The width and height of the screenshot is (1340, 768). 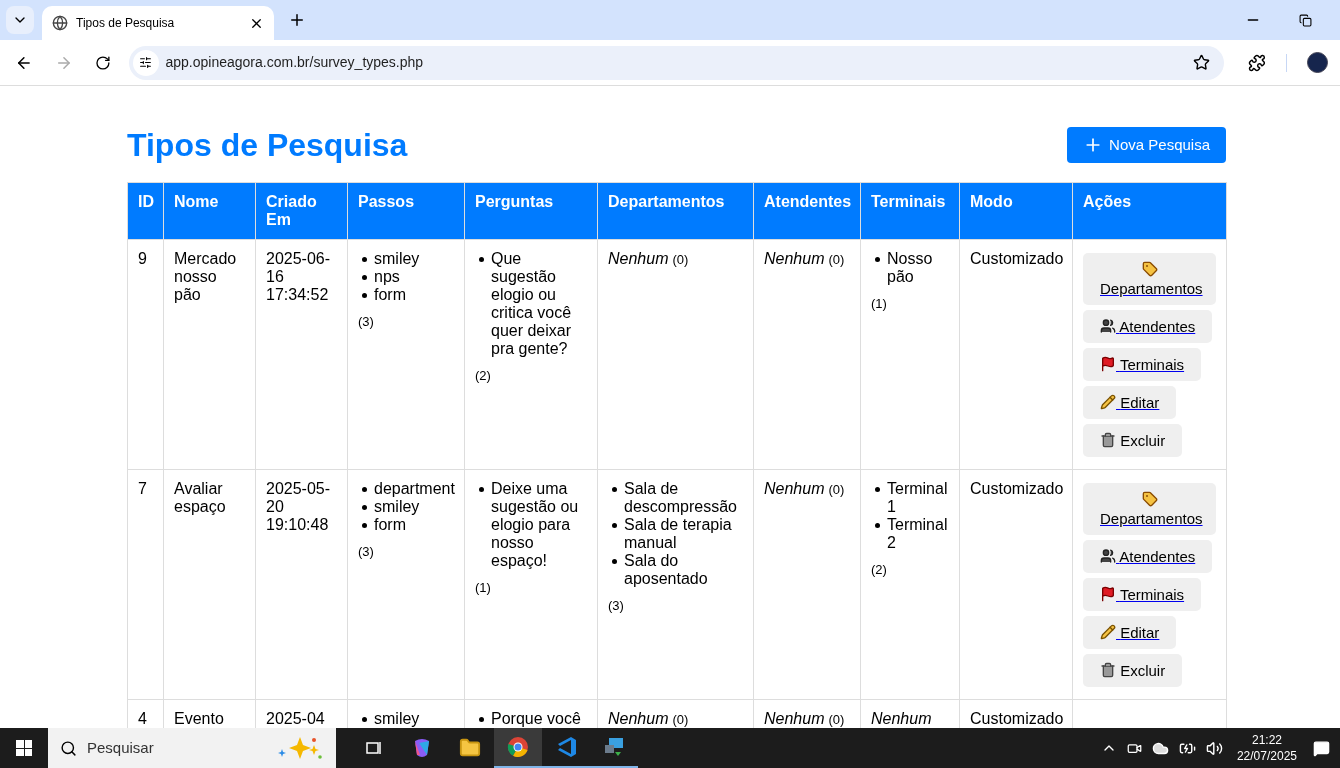 What do you see at coordinates (209, 584) in the screenshot?
I see `table-cell: Avaliar espaço` at bounding box center [209, 584].